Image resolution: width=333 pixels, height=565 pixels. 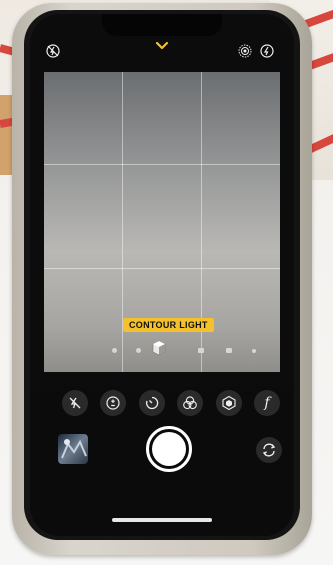 What do you see at coordinates (267, 51) in the screenshot?
I see `flash-icon` at bounding box center [267, 51].